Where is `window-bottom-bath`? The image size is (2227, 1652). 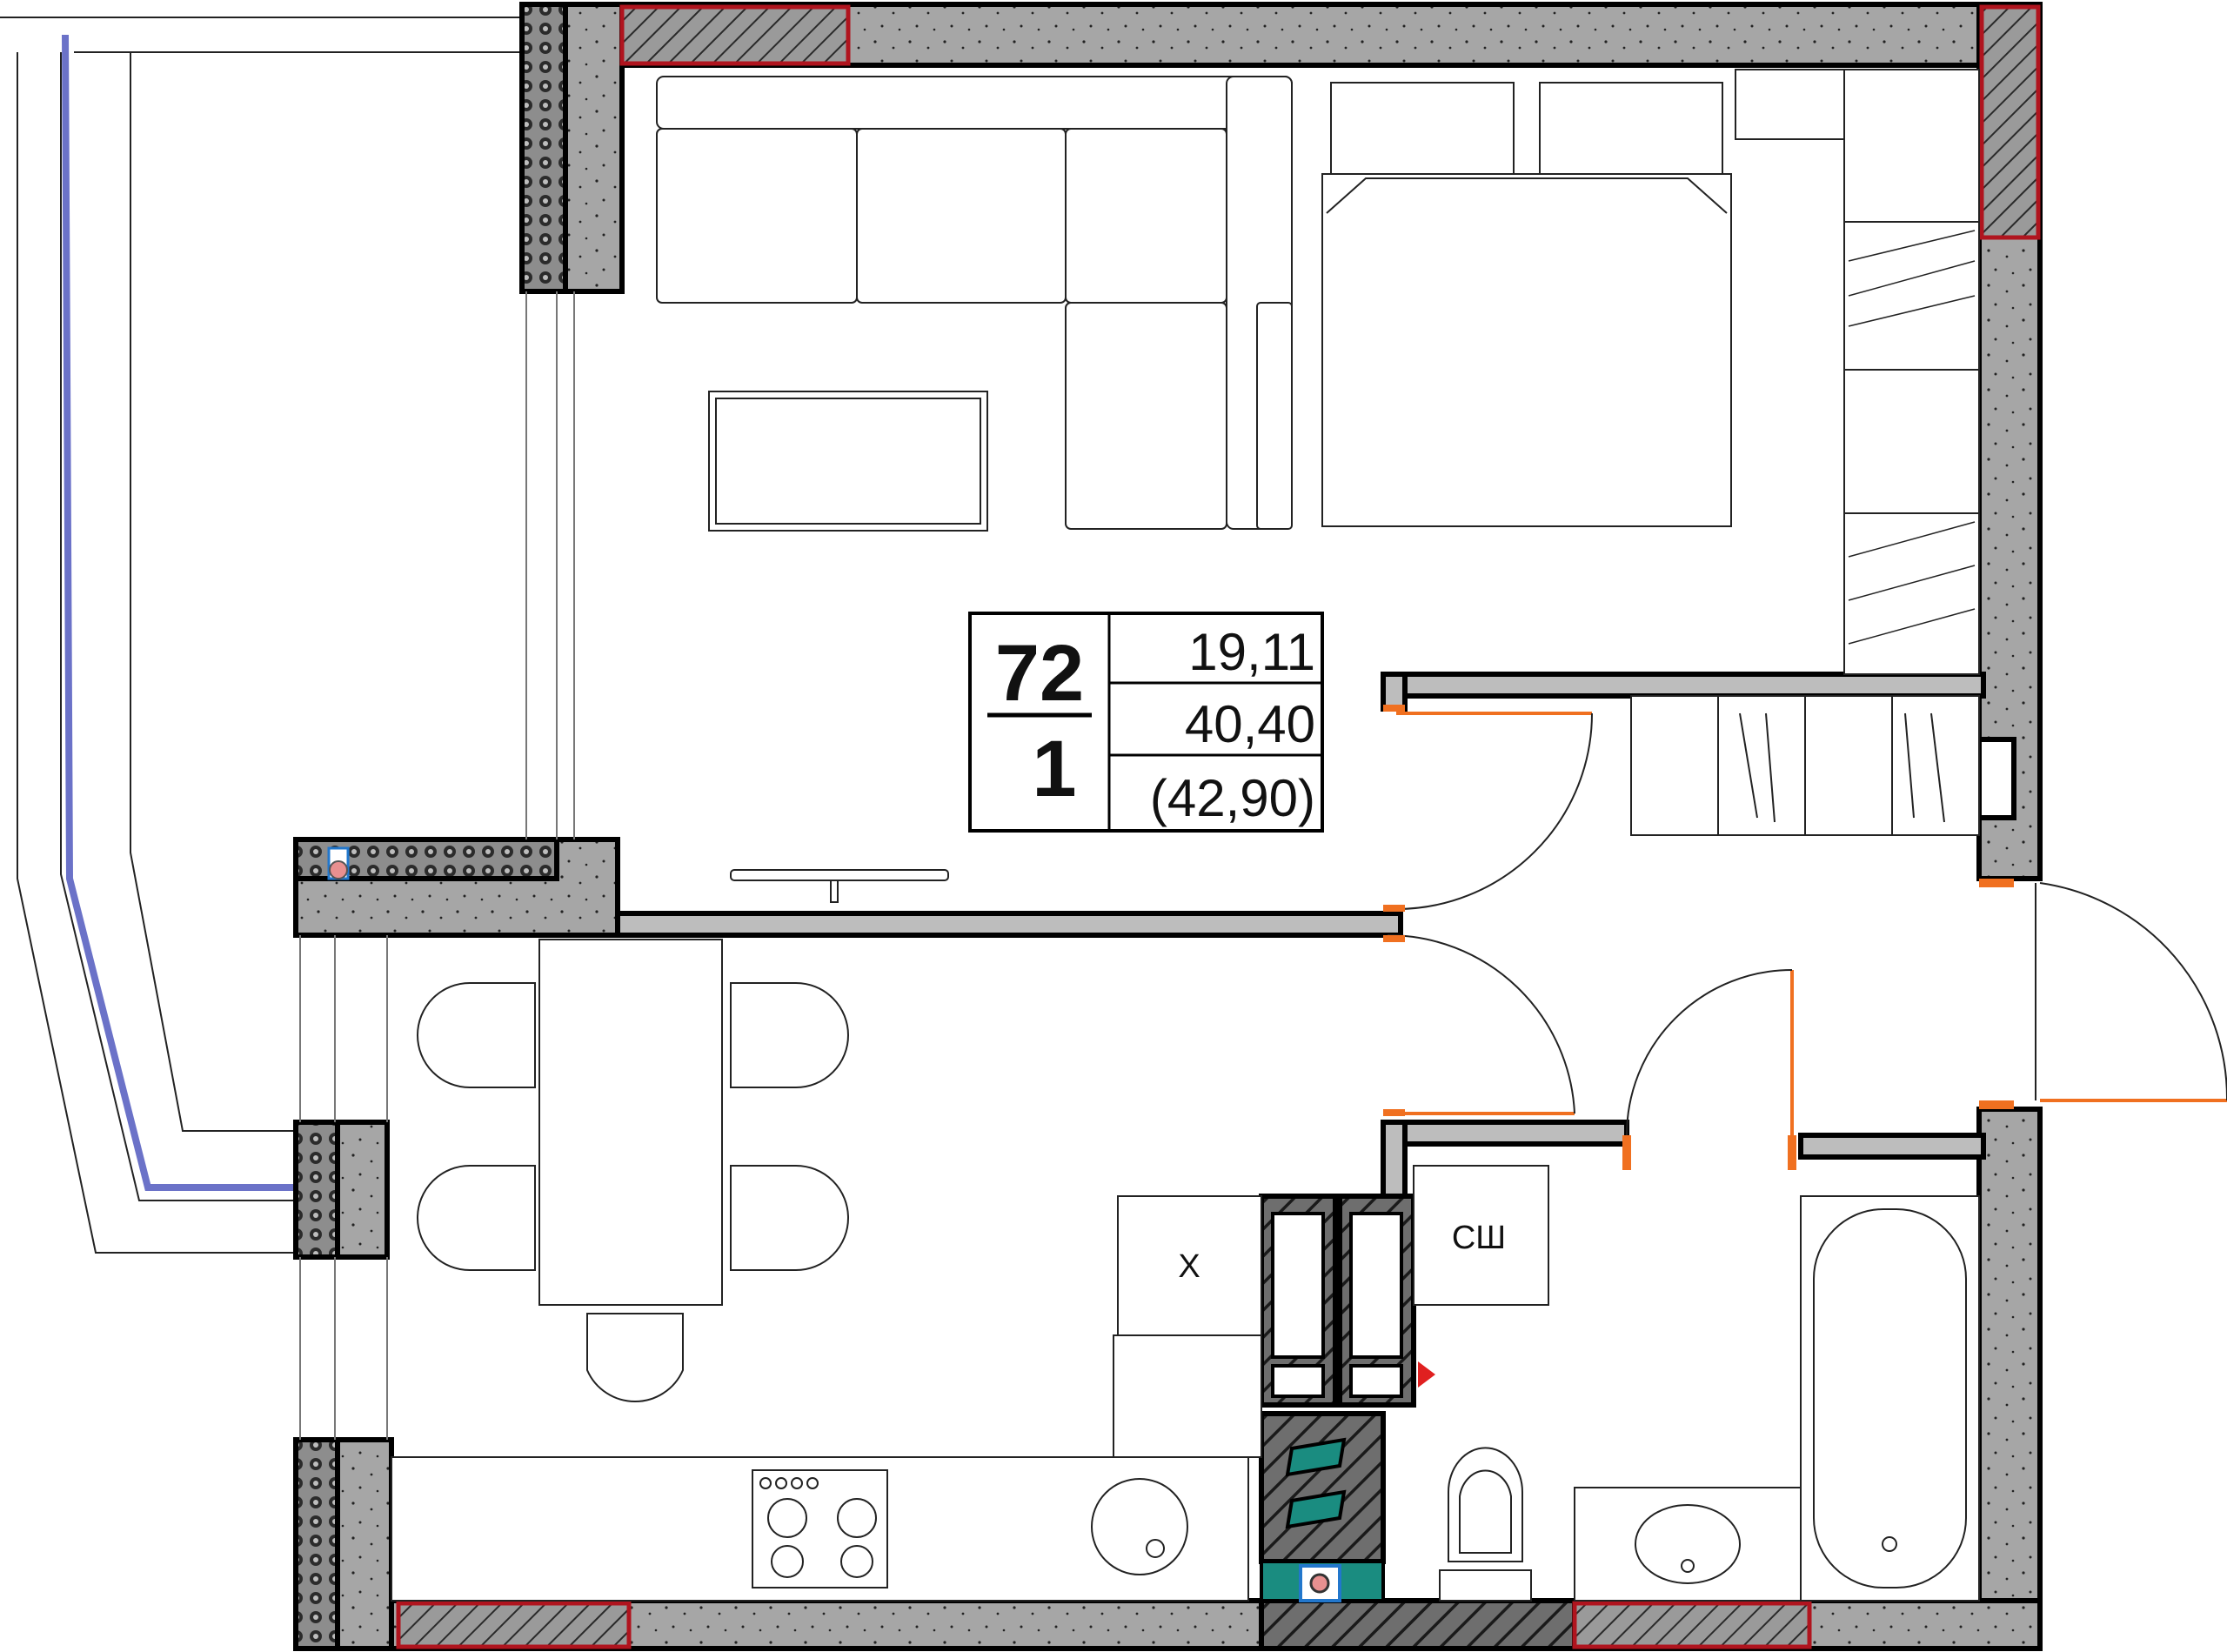
window-bottom-bath is located at coordinates (1692, 1625).